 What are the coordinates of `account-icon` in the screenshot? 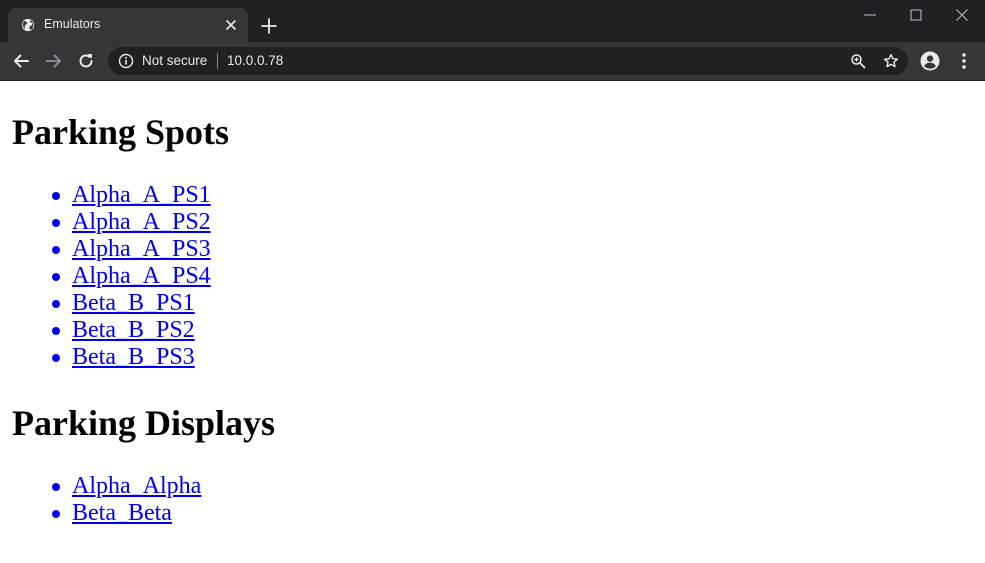 It's located at (930, 61).